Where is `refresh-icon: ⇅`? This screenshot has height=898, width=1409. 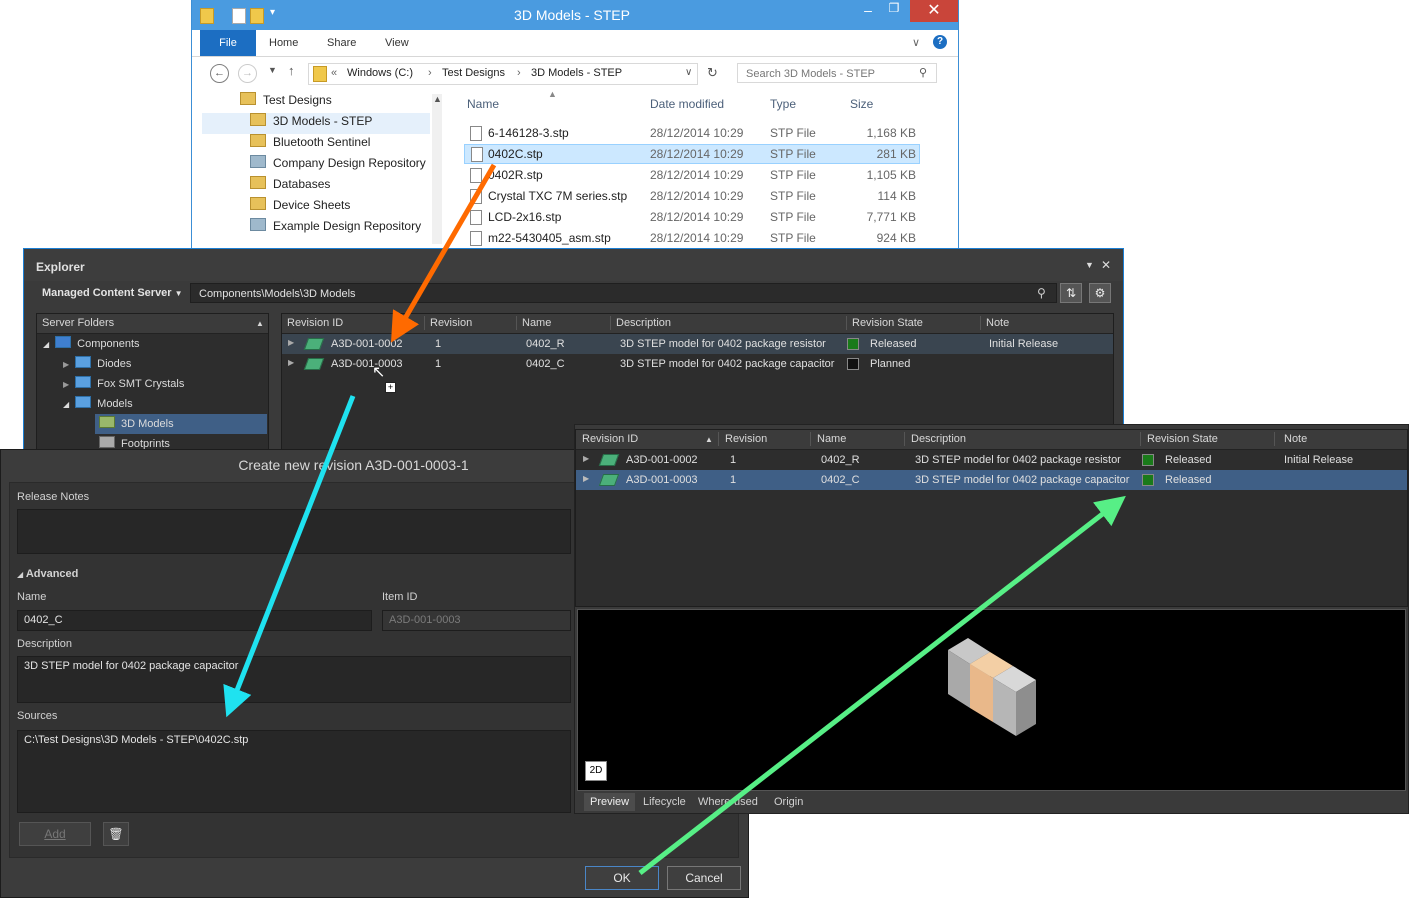 refresh-icon: ⇅ is located at coordinates (1071, 293).